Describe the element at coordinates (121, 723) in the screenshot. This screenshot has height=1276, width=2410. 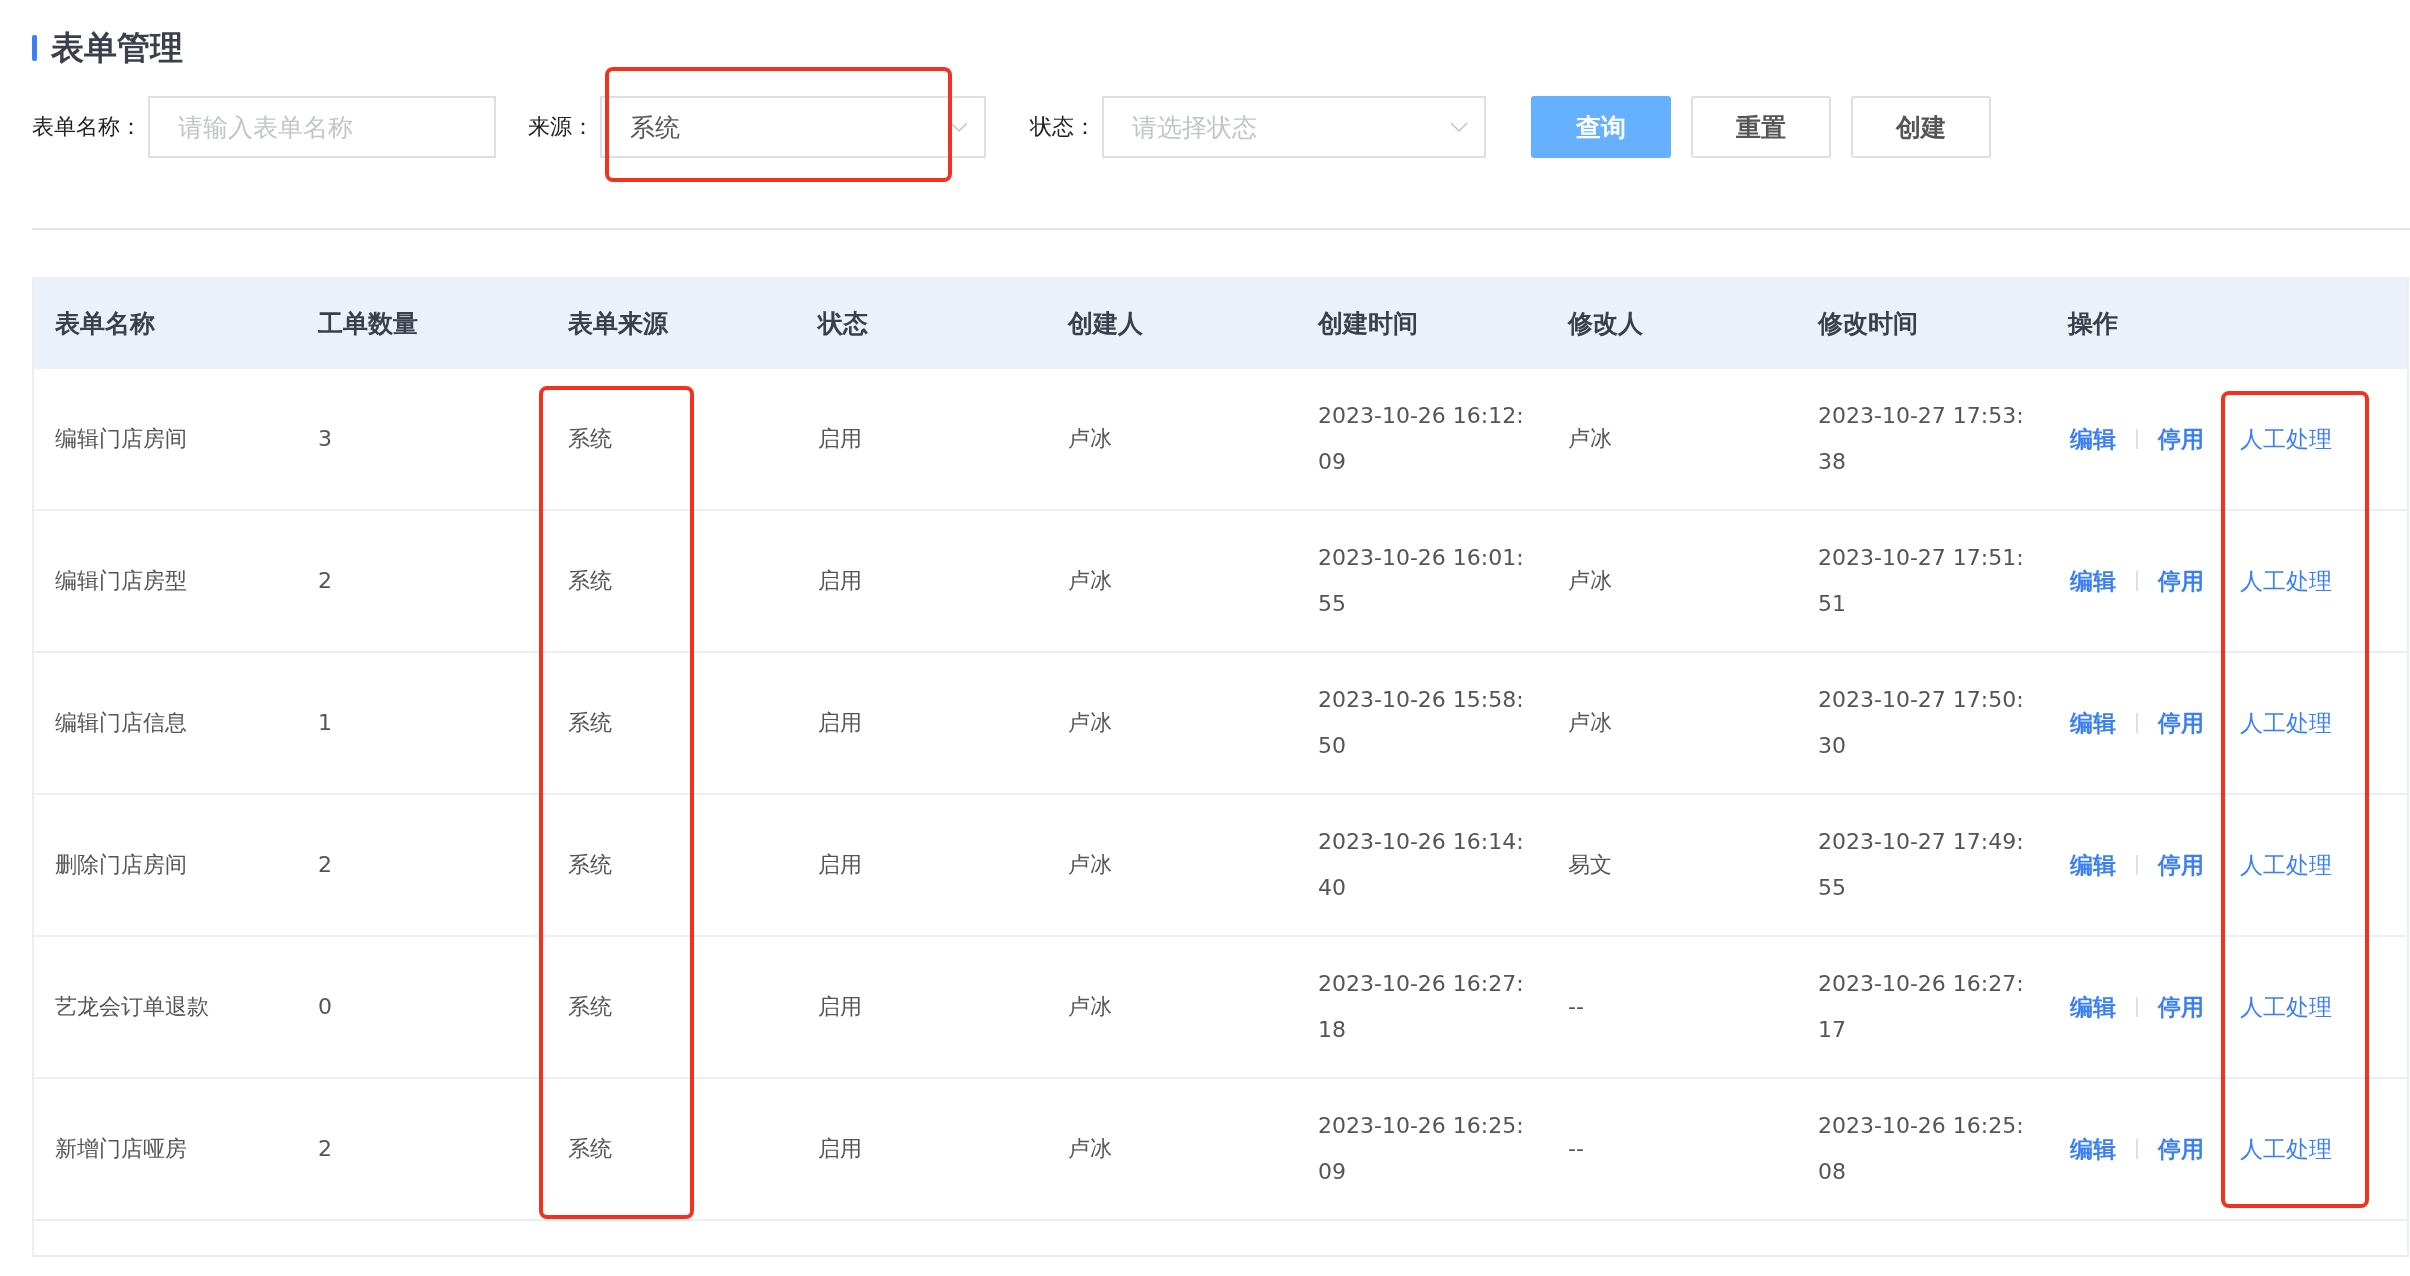
I see `table-cell-text: 编辑门店信息` at that location.